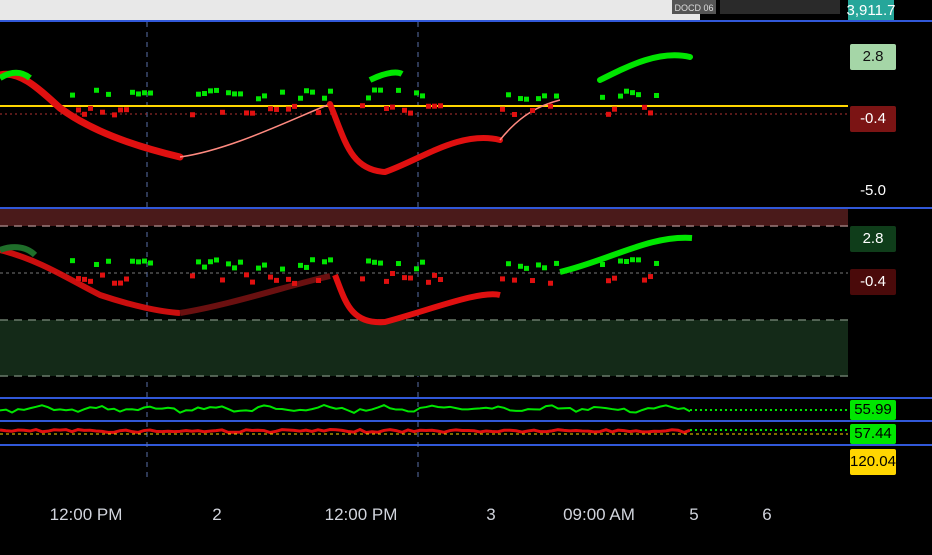 The image size is (932, 555). What do you see at coordinates (693, 8) in the screenshot?
I see `code-tag: DOCD 06` at bounding box center [693, 8].